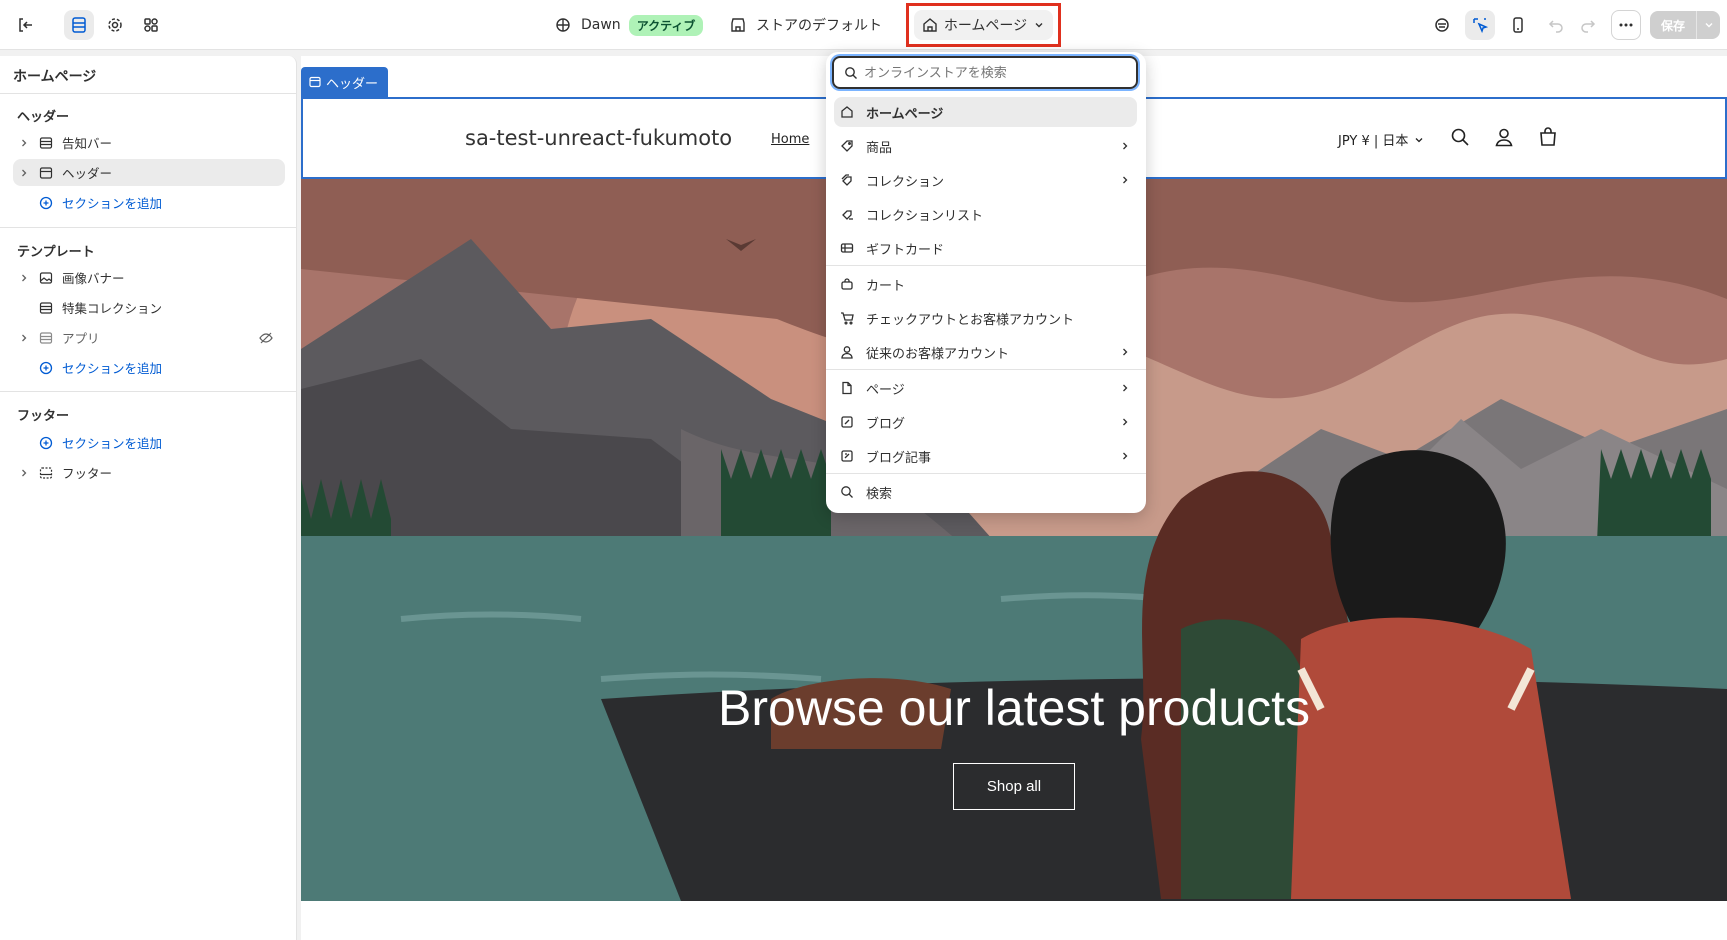 This screenshot has height=940, width=1727. What do you see at coordinates (930, 25) in the screenshot?
I see `home-icon` at bounding box center [930, 25].